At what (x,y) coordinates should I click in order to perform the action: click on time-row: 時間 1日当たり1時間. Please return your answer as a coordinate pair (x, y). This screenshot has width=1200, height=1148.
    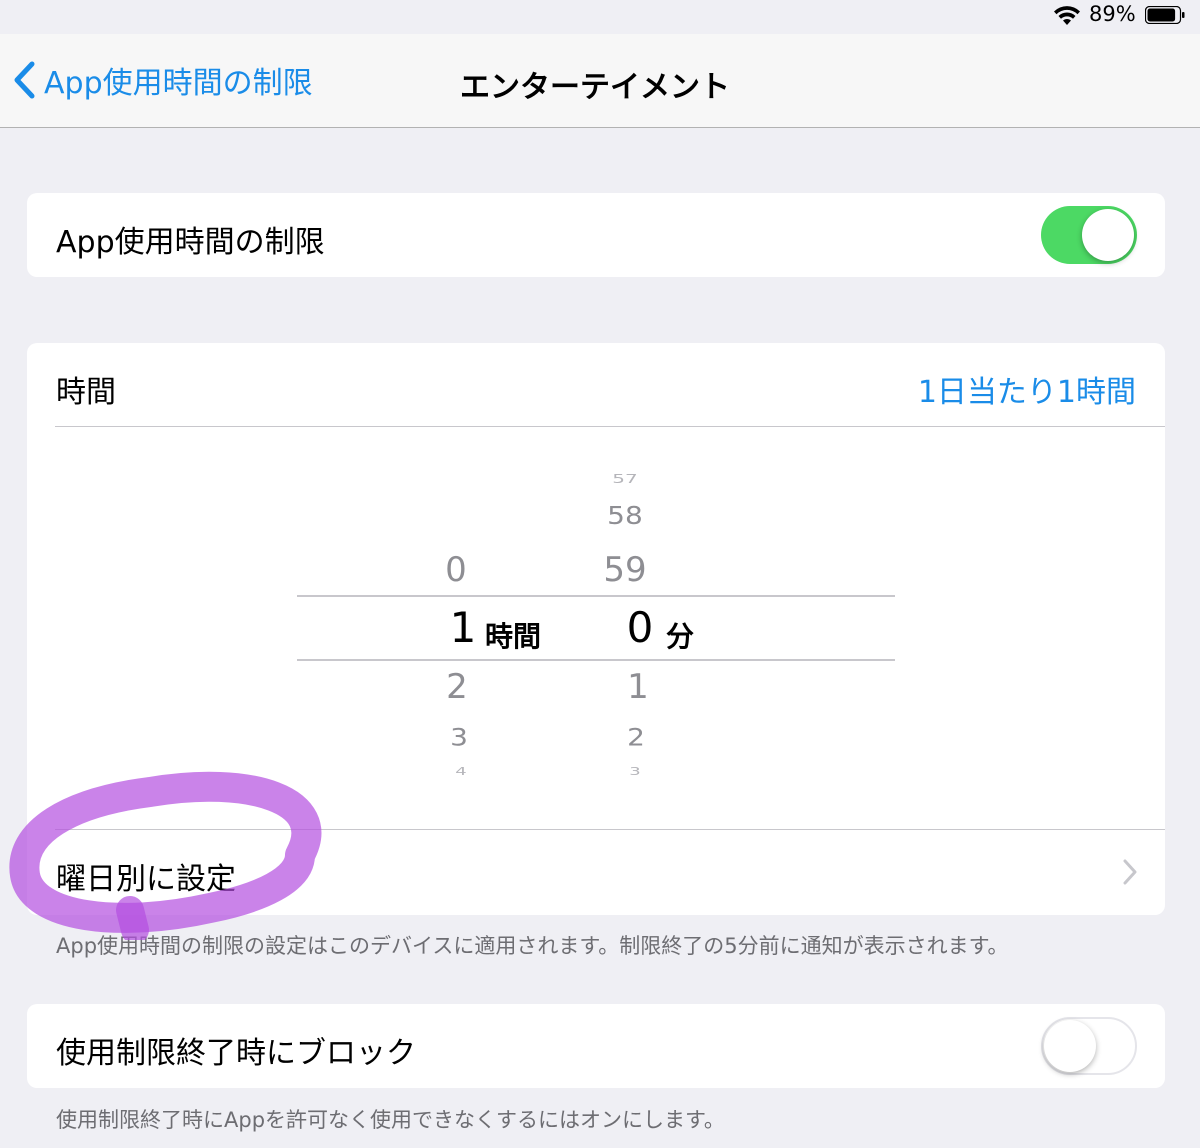
    Looking at the image, I should click on (596, 385).